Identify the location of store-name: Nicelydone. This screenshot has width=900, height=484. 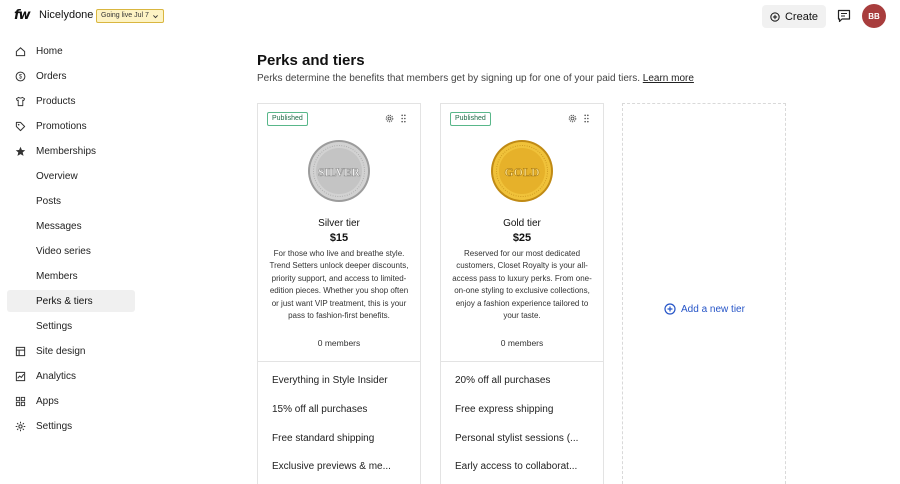
(66, 15).